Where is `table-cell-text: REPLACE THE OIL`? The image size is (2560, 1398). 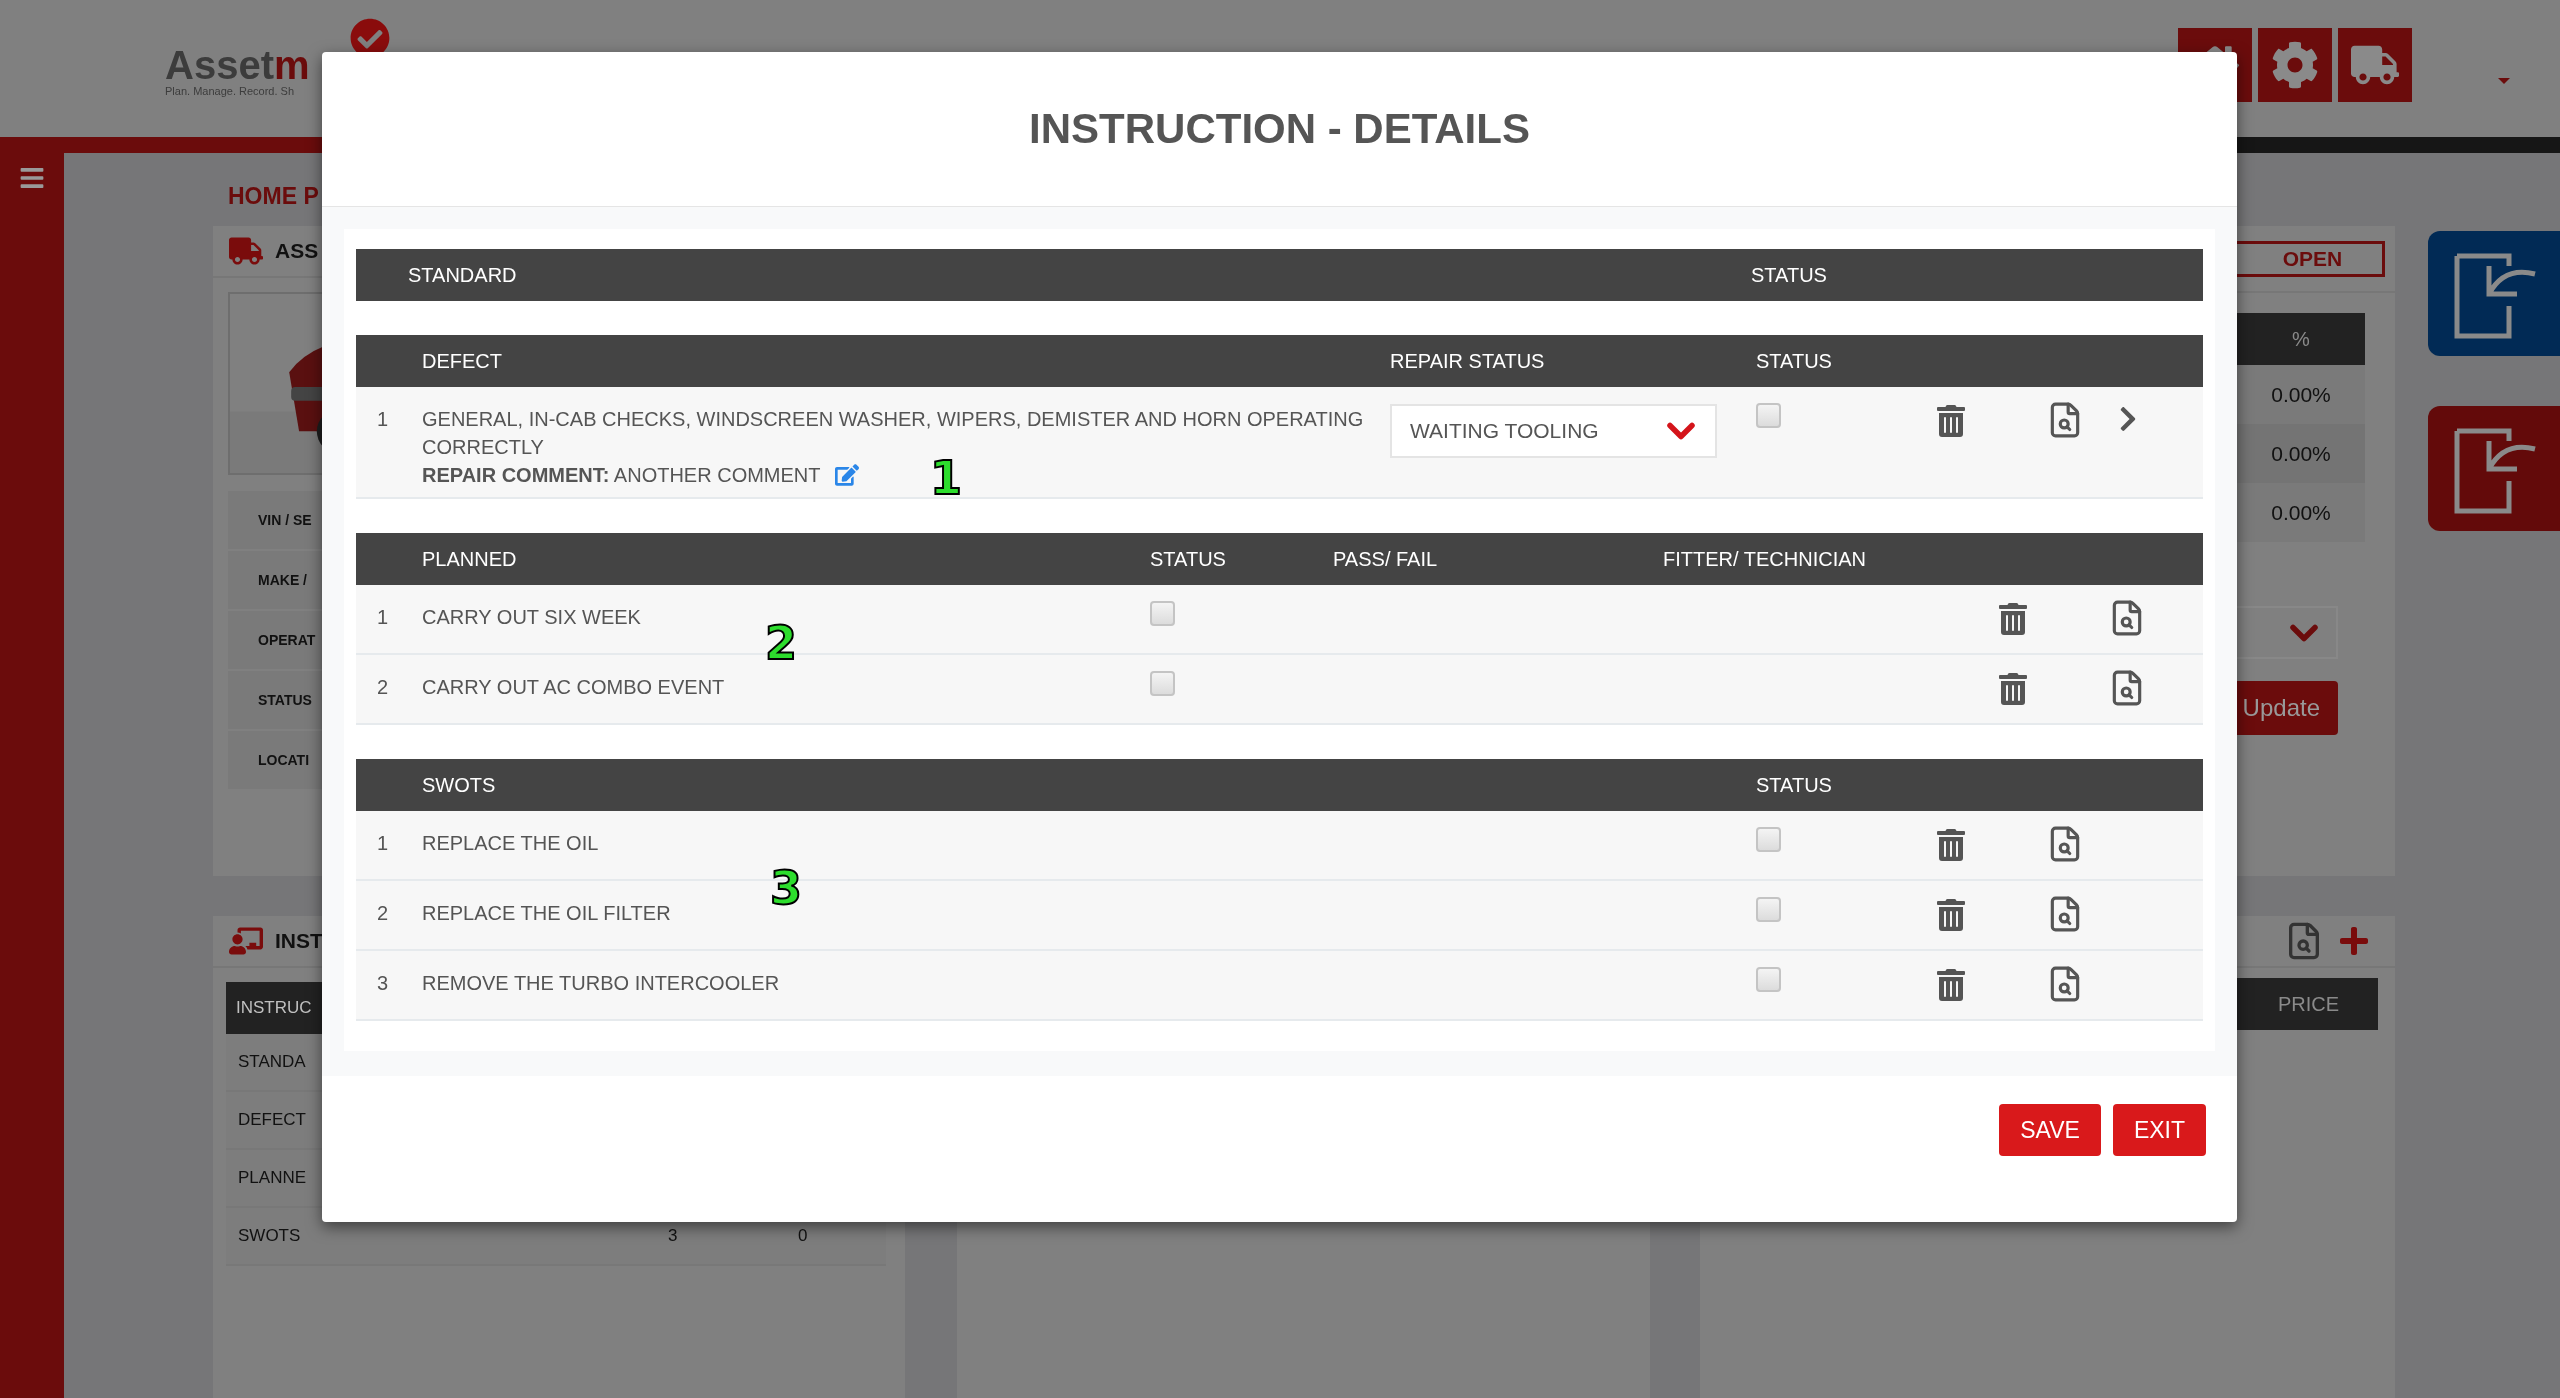 table-cell-text: REPLACE THE OIL is located at coordinates (511, 843).